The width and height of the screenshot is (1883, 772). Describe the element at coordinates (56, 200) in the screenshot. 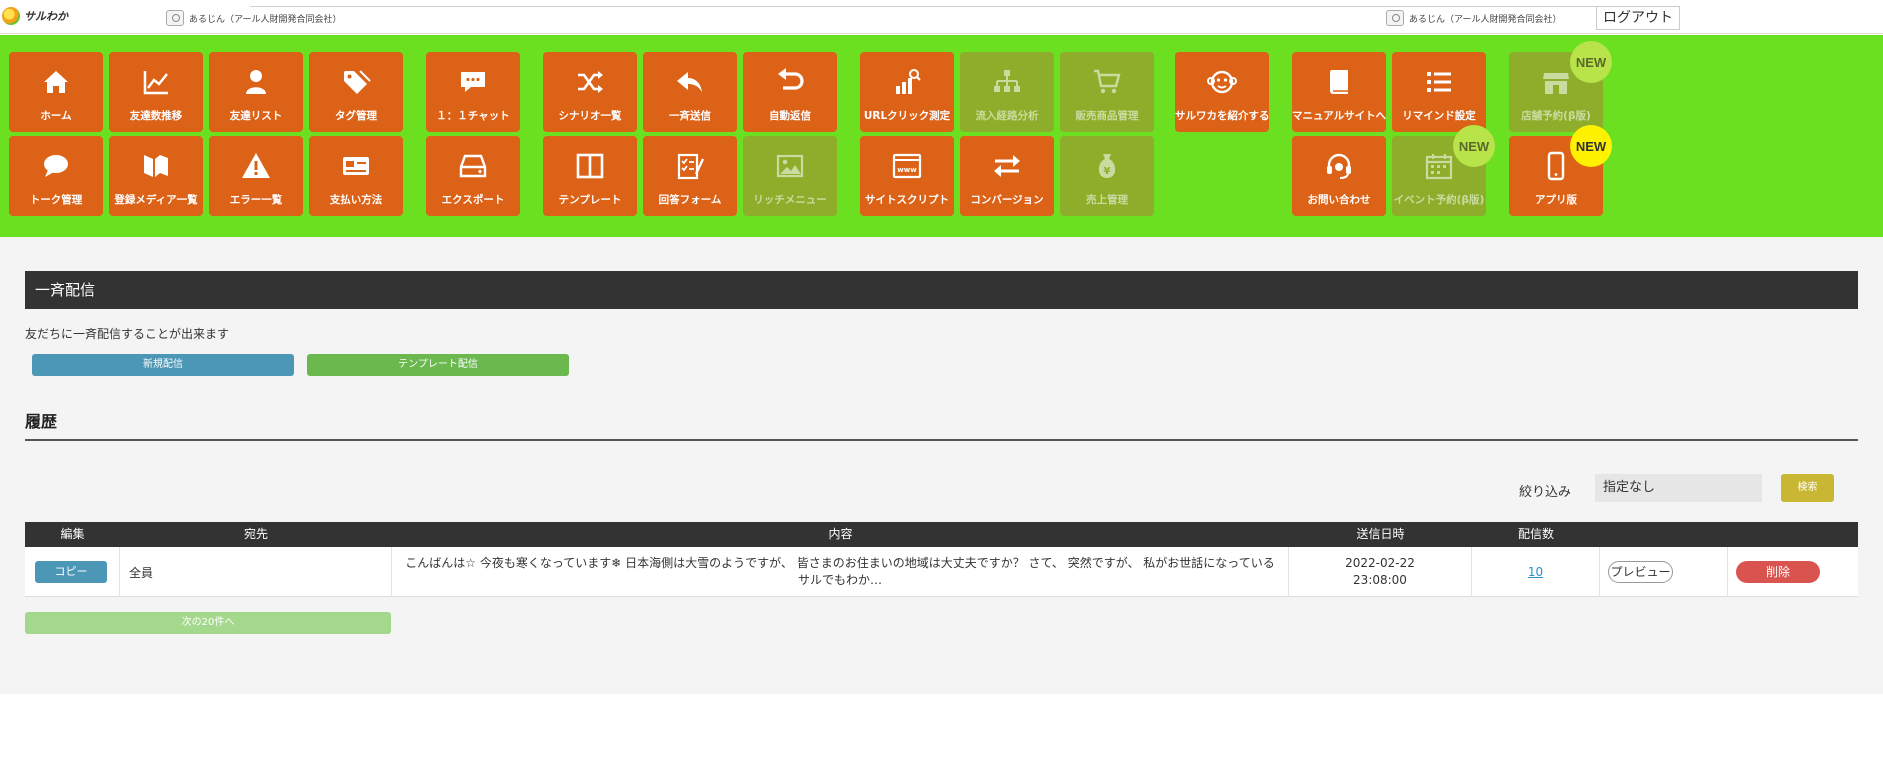

I see `nav-tile-label: トーク管理` at that location.